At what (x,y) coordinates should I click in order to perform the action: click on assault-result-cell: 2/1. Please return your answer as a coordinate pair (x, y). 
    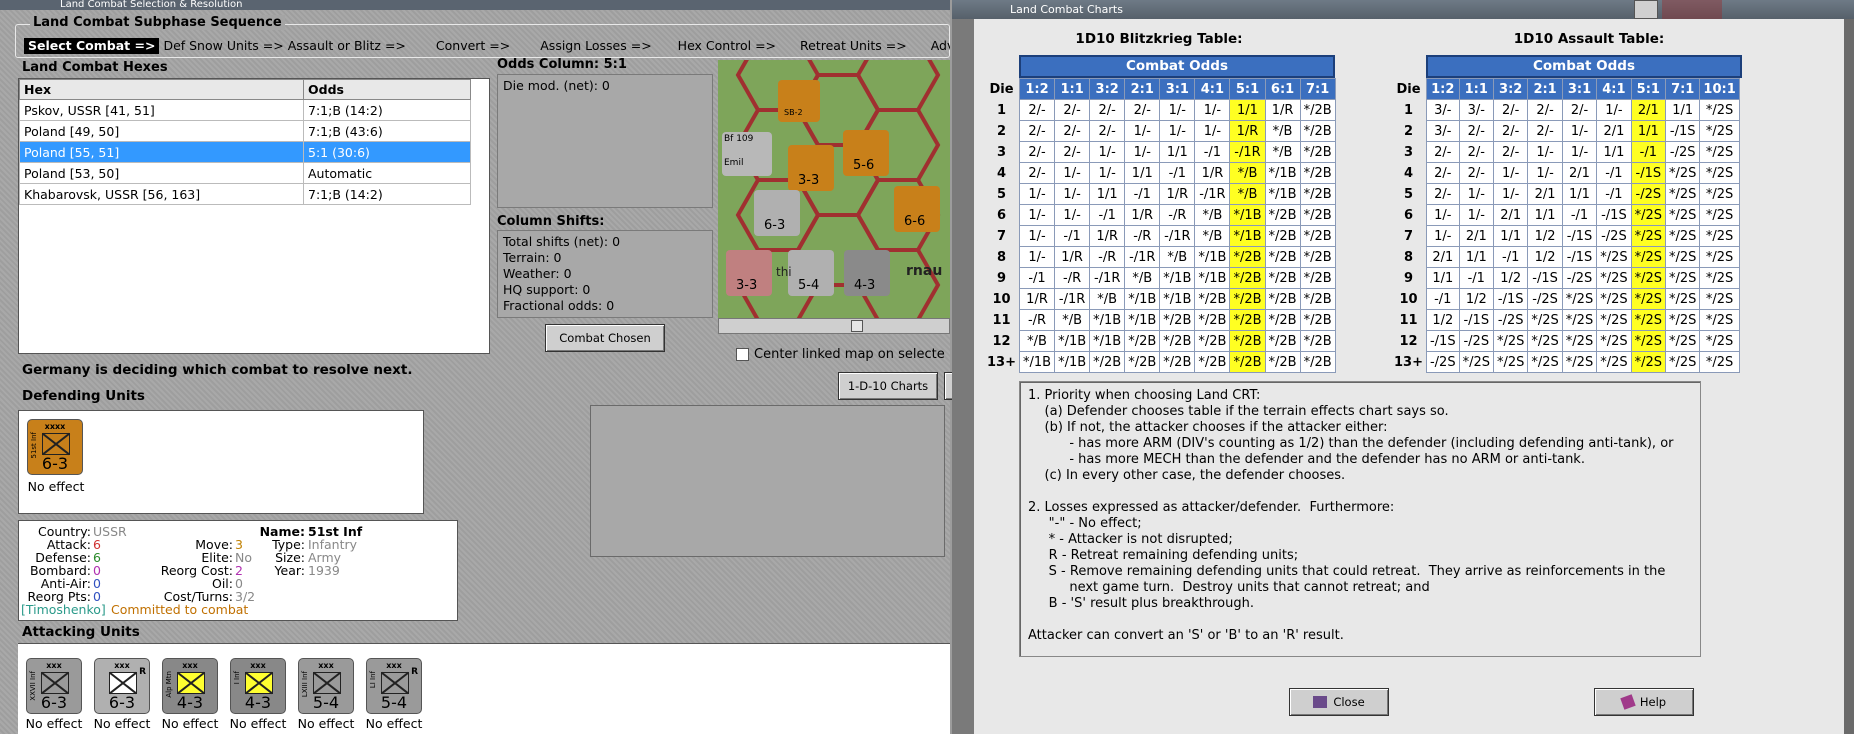
    Looking at the image, I should click on (1442, 257).